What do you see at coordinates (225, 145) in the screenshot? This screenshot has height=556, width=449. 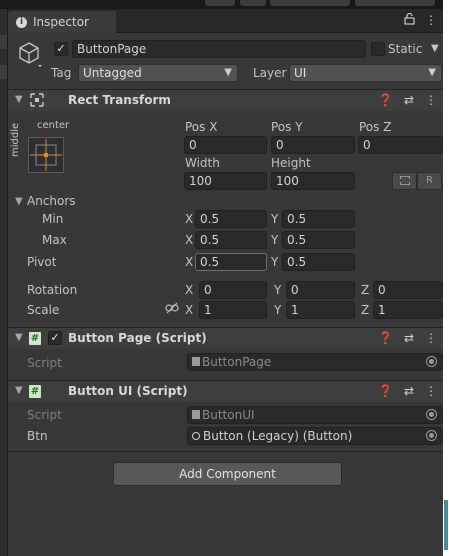 I see `pos-x-field: 0` at bounding box center [225, 145].